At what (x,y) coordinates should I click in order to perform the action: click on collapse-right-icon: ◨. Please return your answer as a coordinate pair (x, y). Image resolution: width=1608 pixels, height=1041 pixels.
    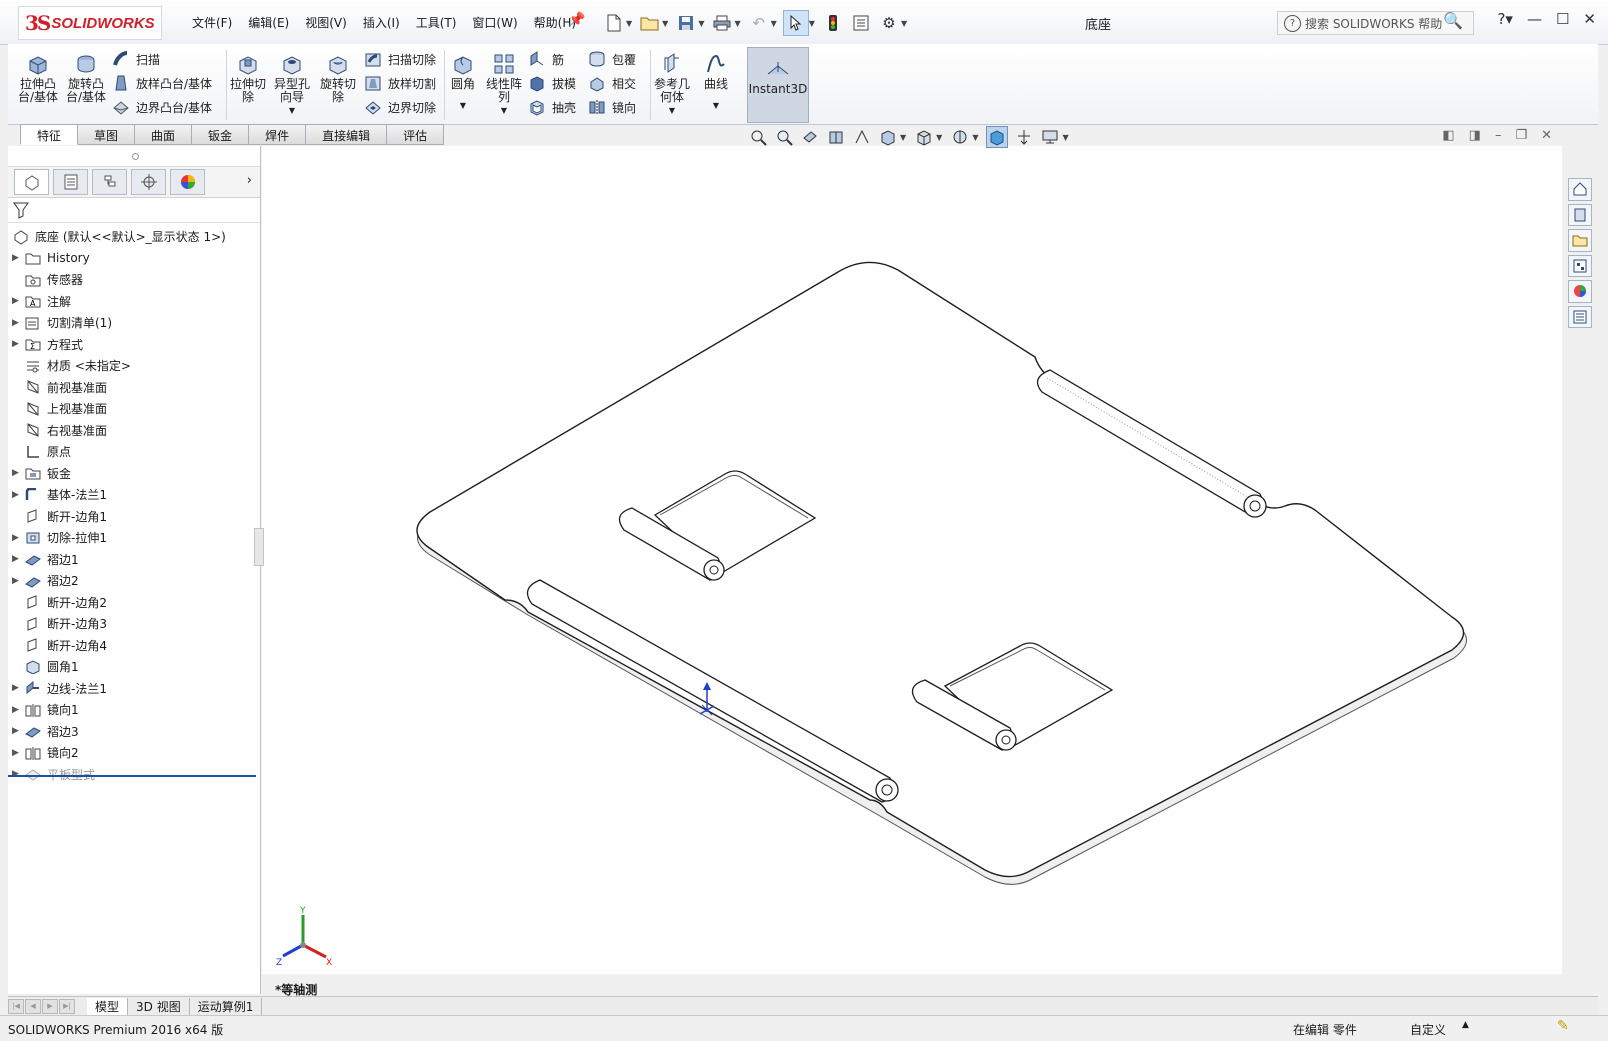
    Looking at the image, I should click on (1475, 135).